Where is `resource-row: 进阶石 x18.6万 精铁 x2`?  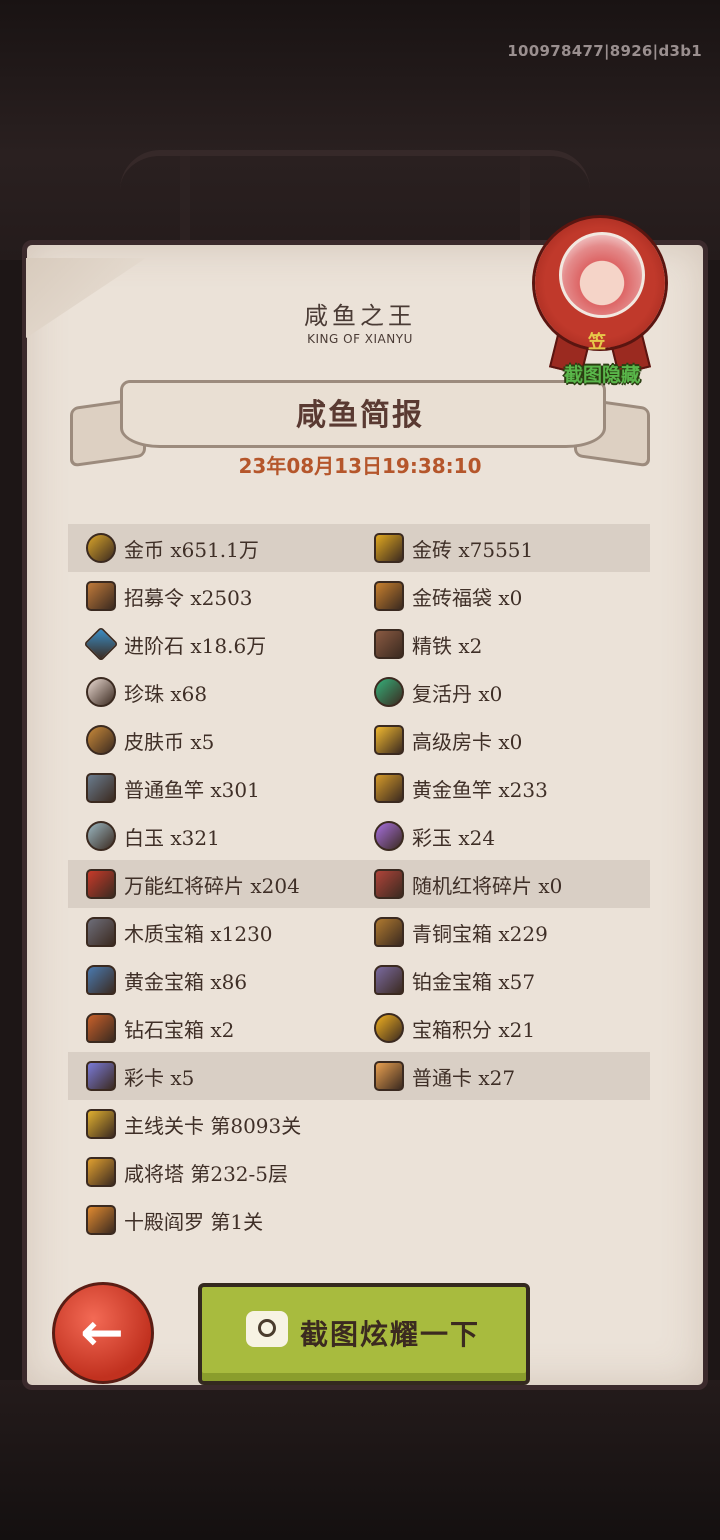
resource-row: 进阶石 x18.6万 精铁 x2 is located at coordinates (359, 644).